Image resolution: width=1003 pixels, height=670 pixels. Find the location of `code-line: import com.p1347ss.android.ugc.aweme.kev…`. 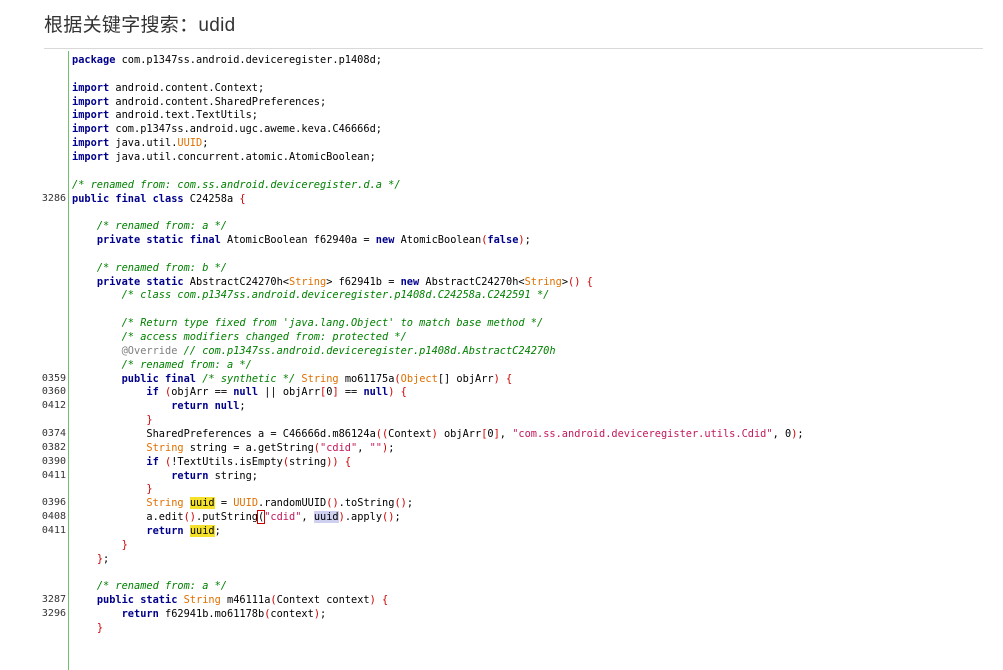

code-line: import com.p1347ss.android.ugc.aweme.kev… is located at coordinates (491, 129).